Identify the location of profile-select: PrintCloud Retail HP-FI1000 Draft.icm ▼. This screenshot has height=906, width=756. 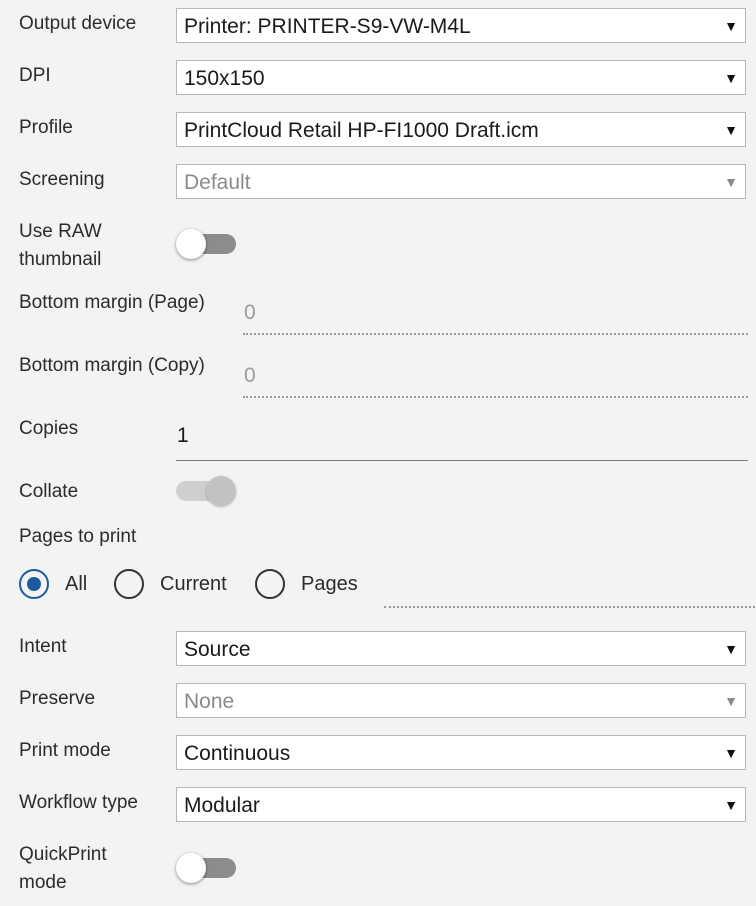
(461, 129).